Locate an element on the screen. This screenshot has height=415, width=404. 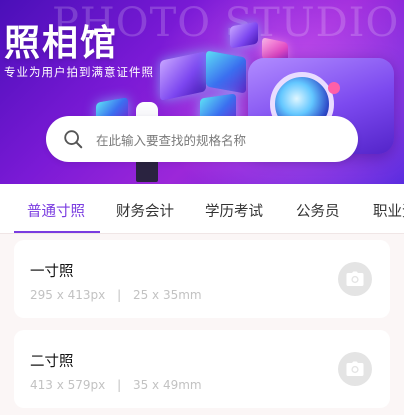
spec-size: 35 x 49mm is located at coordinates (167, 385).